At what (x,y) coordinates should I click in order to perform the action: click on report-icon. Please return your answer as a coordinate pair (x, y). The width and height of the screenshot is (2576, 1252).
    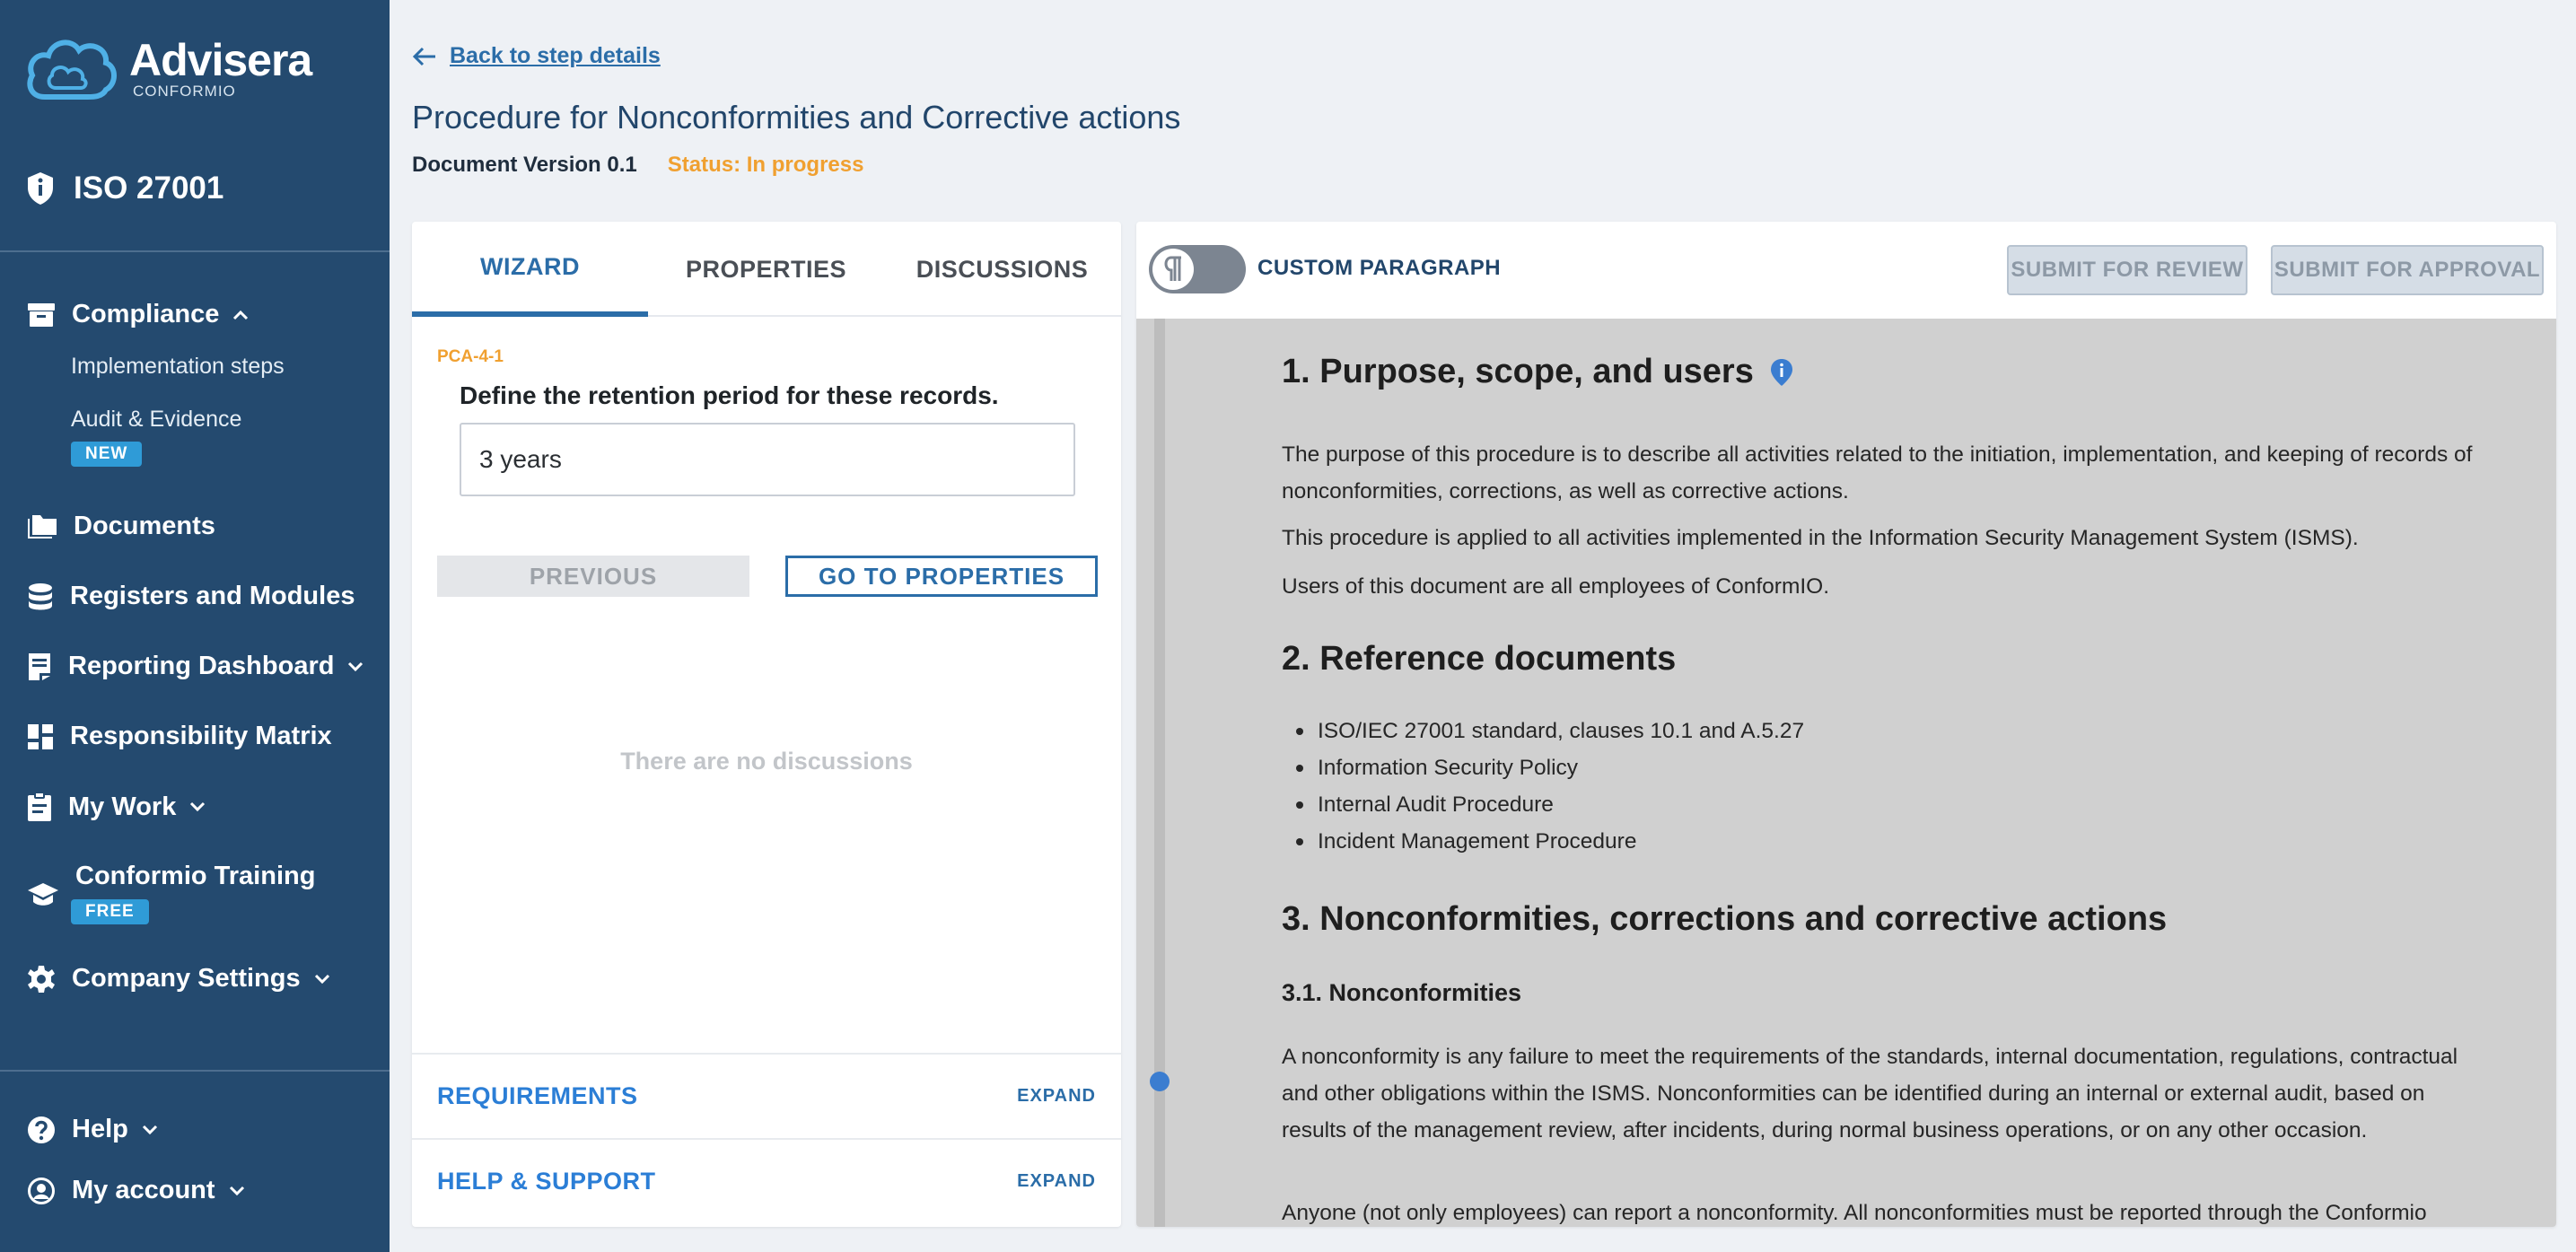
    Looking at the image, I should click on (39, 666).